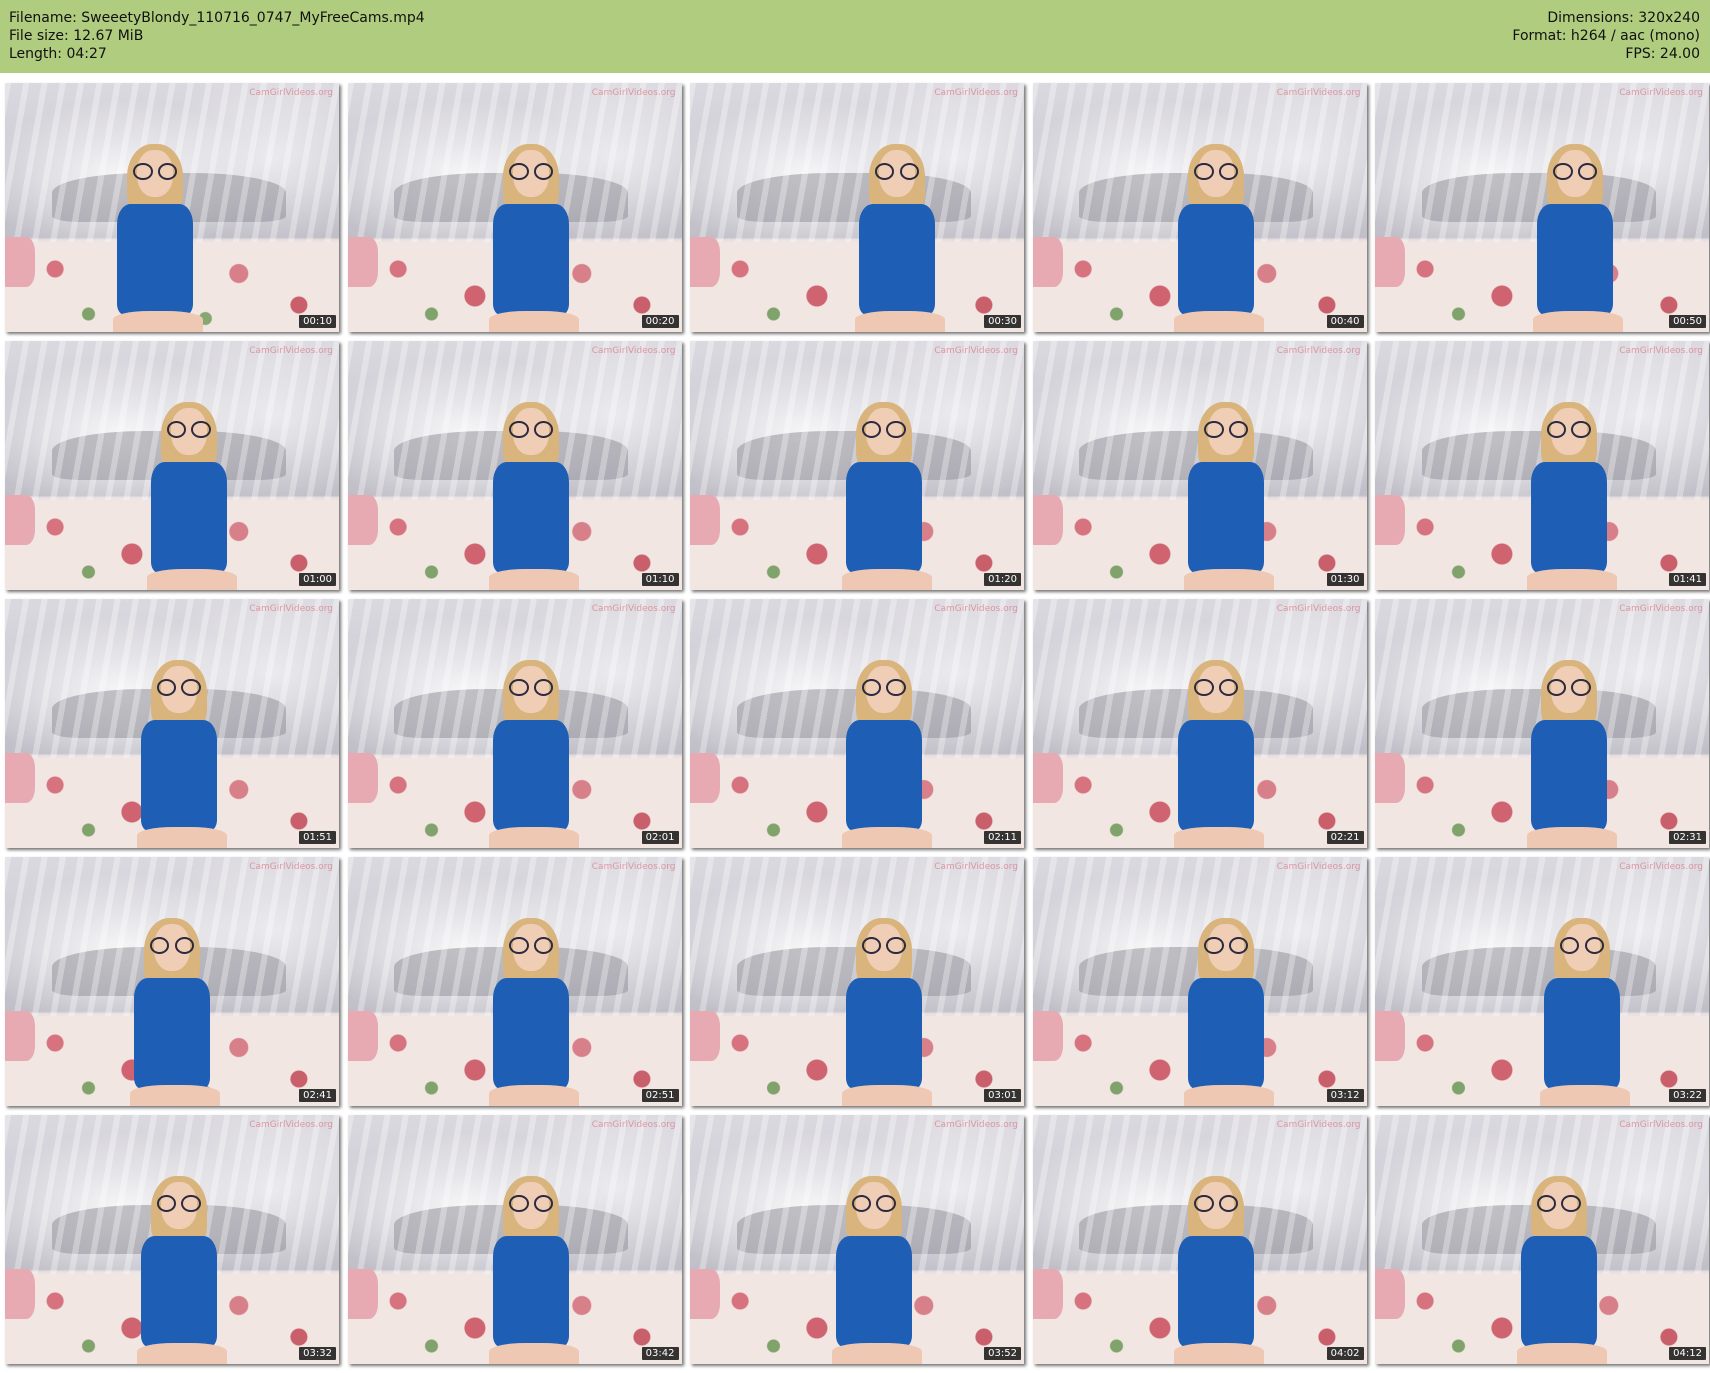  What do you see at coordinates (317, 837) in the screenshot?
I see `timestamp-label: 01:51` at bounding box center [317, 837].